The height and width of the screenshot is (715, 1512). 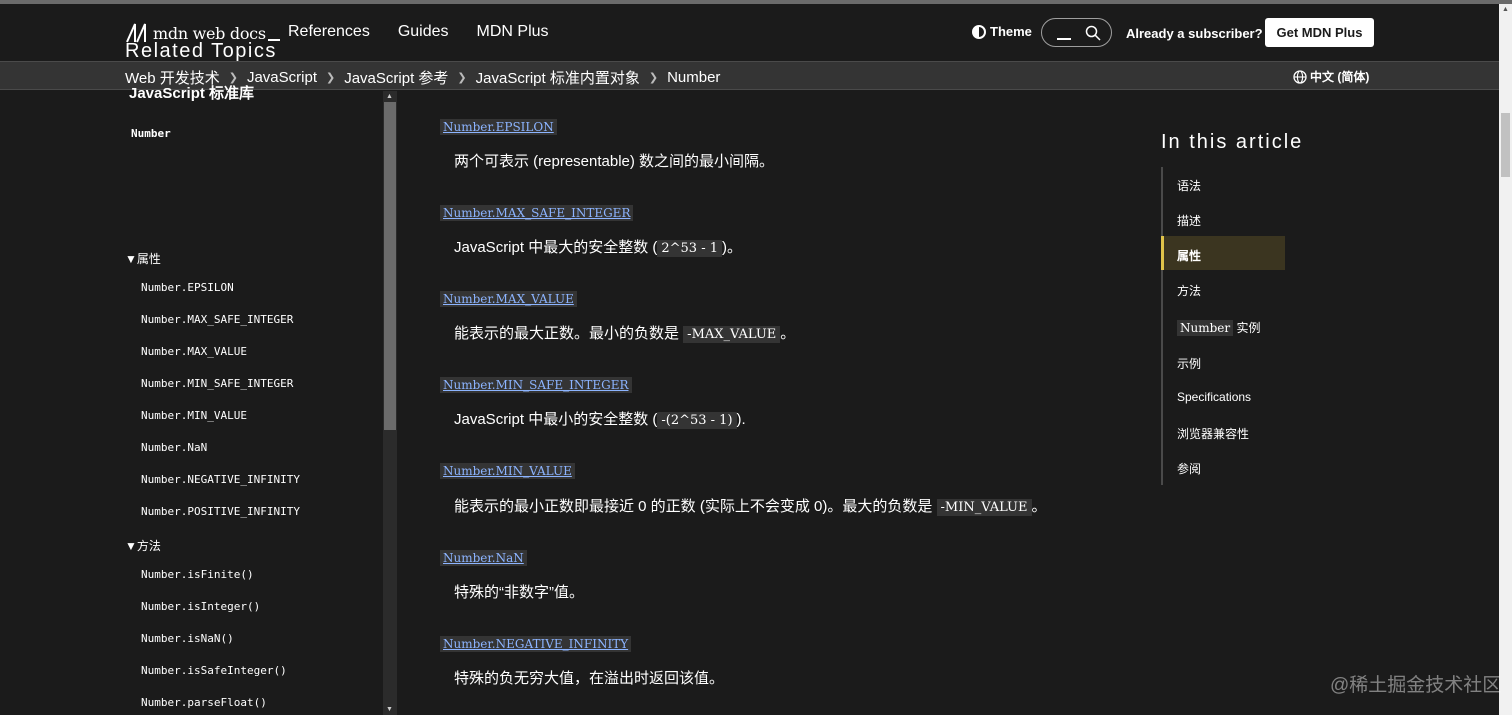 What do you see at coordinates (589, 678) in the screenshot?
I see `property-description: 特殊的负无穷大值，在溢出时返回该值。` at bounding box center [589, 678].